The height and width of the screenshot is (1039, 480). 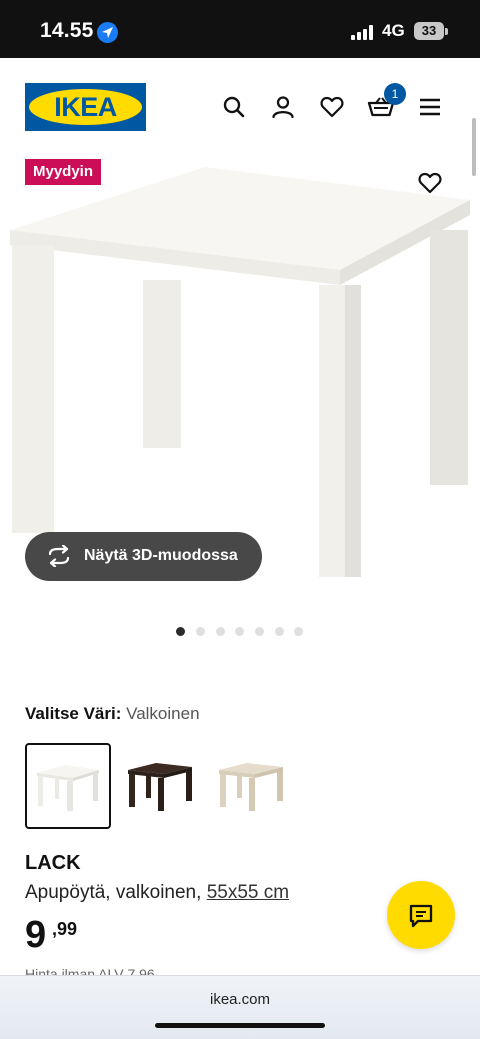 I want to click on product-description: Apupöytä, valkoinen, 55x55 cm, so click(x=157, y=893).